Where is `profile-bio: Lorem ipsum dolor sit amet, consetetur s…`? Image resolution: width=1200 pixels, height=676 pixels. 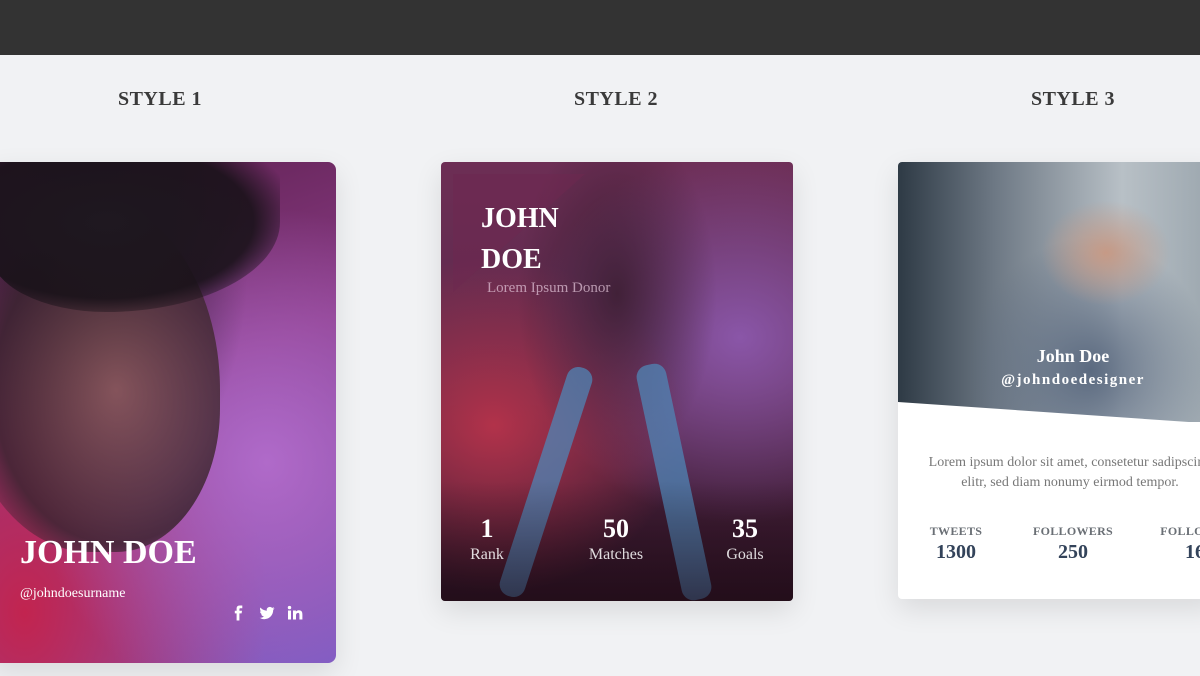
profile-bio: Lorem ipsum dolor sit amet, consetetur s… is located at coordinates (1064, 472).